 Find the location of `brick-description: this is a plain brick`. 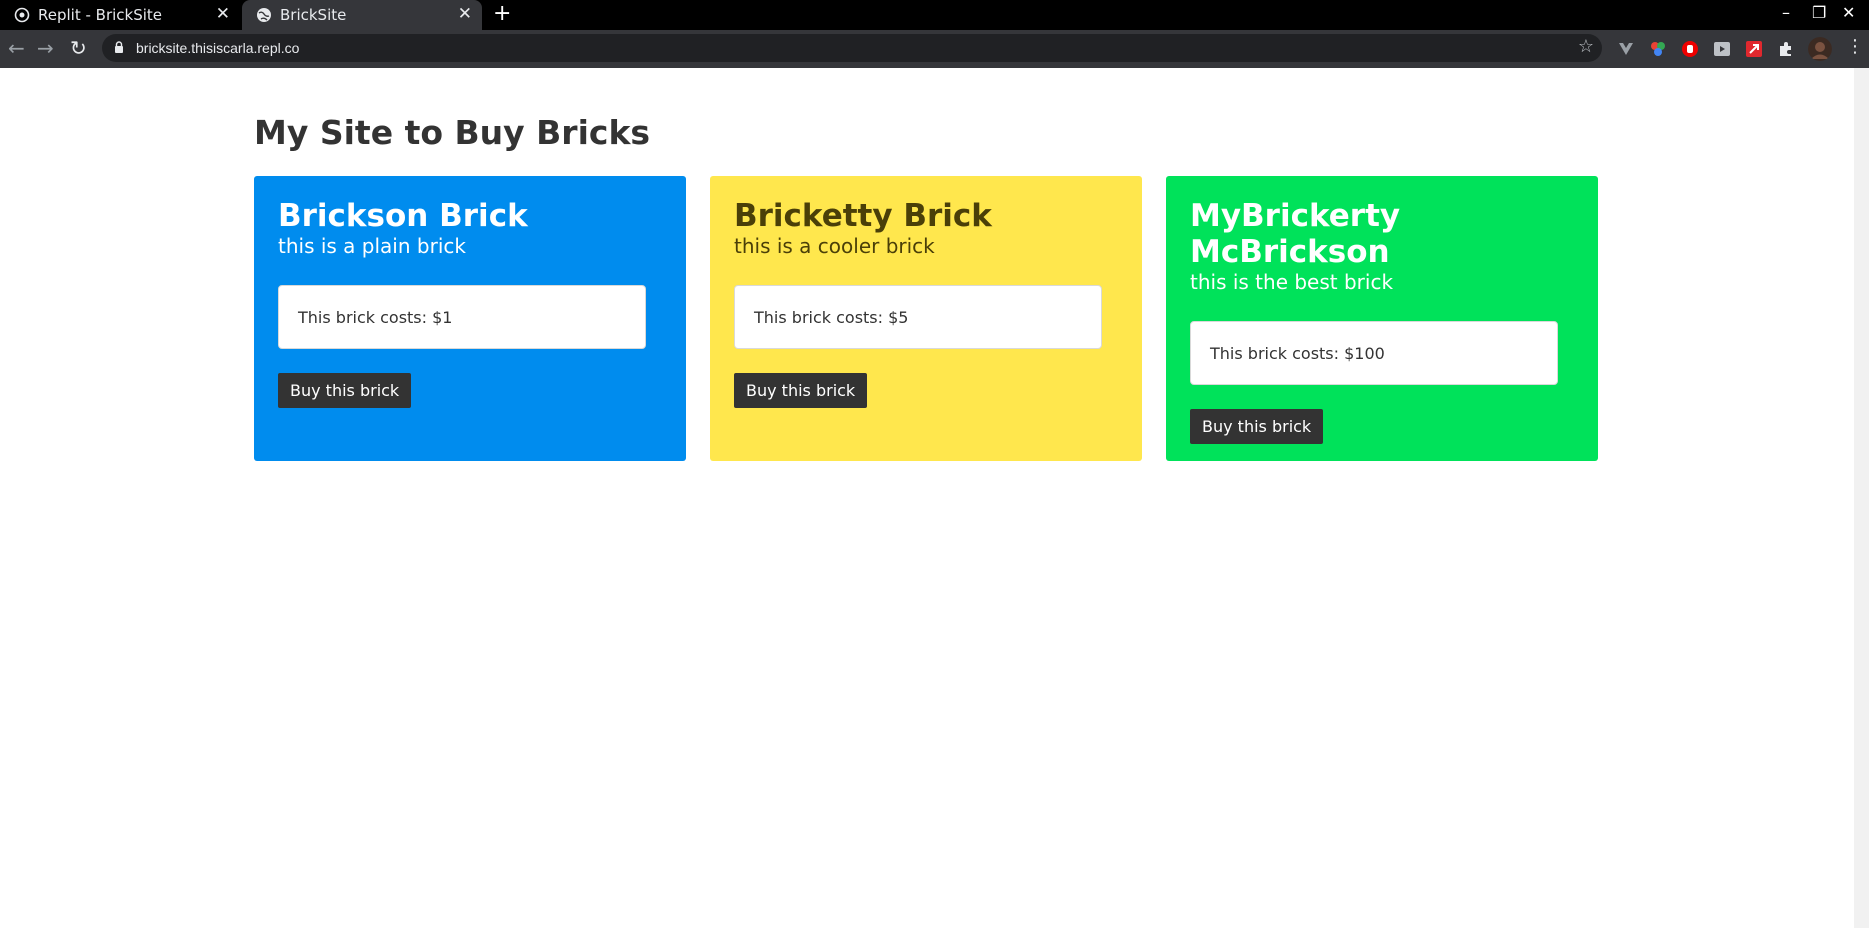

brick-description: this is a plain brick is located at coordinates (372, 246).